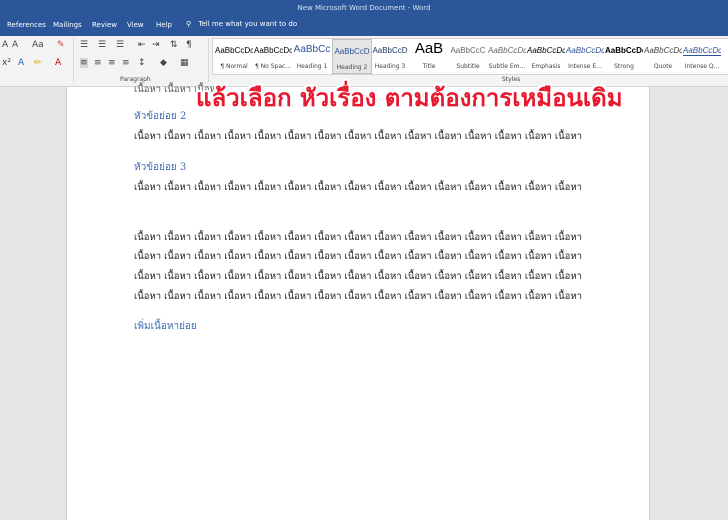  I want to click on borders-icon: ▦, so click(184, 63).